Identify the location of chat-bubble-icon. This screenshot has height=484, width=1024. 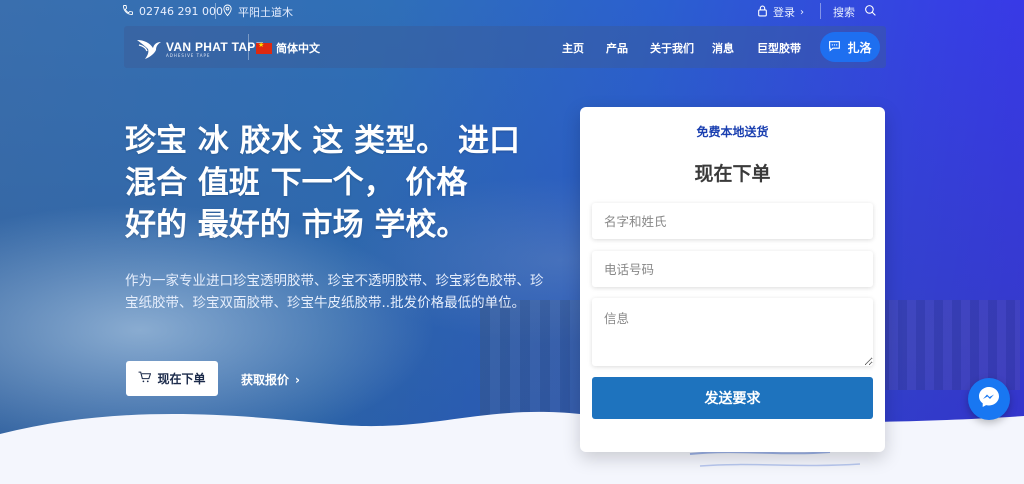
(834, 47).